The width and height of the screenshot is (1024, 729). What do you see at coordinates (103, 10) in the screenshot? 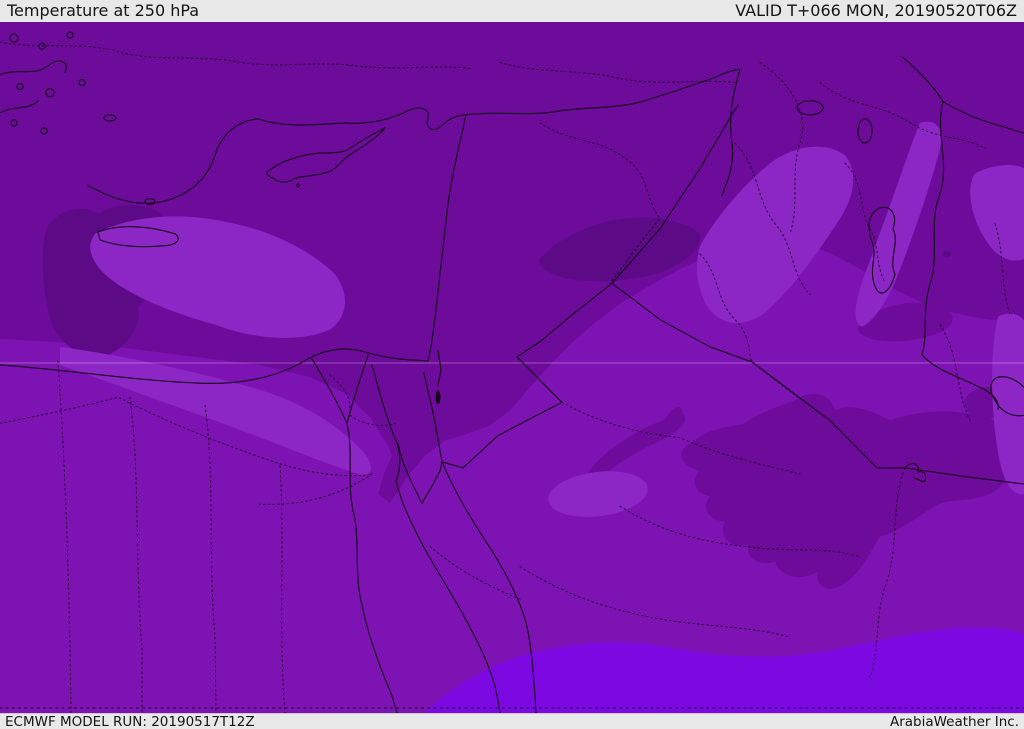
I see `map-title: Temperature at 250 hPa` at bounding box center [103, 10].